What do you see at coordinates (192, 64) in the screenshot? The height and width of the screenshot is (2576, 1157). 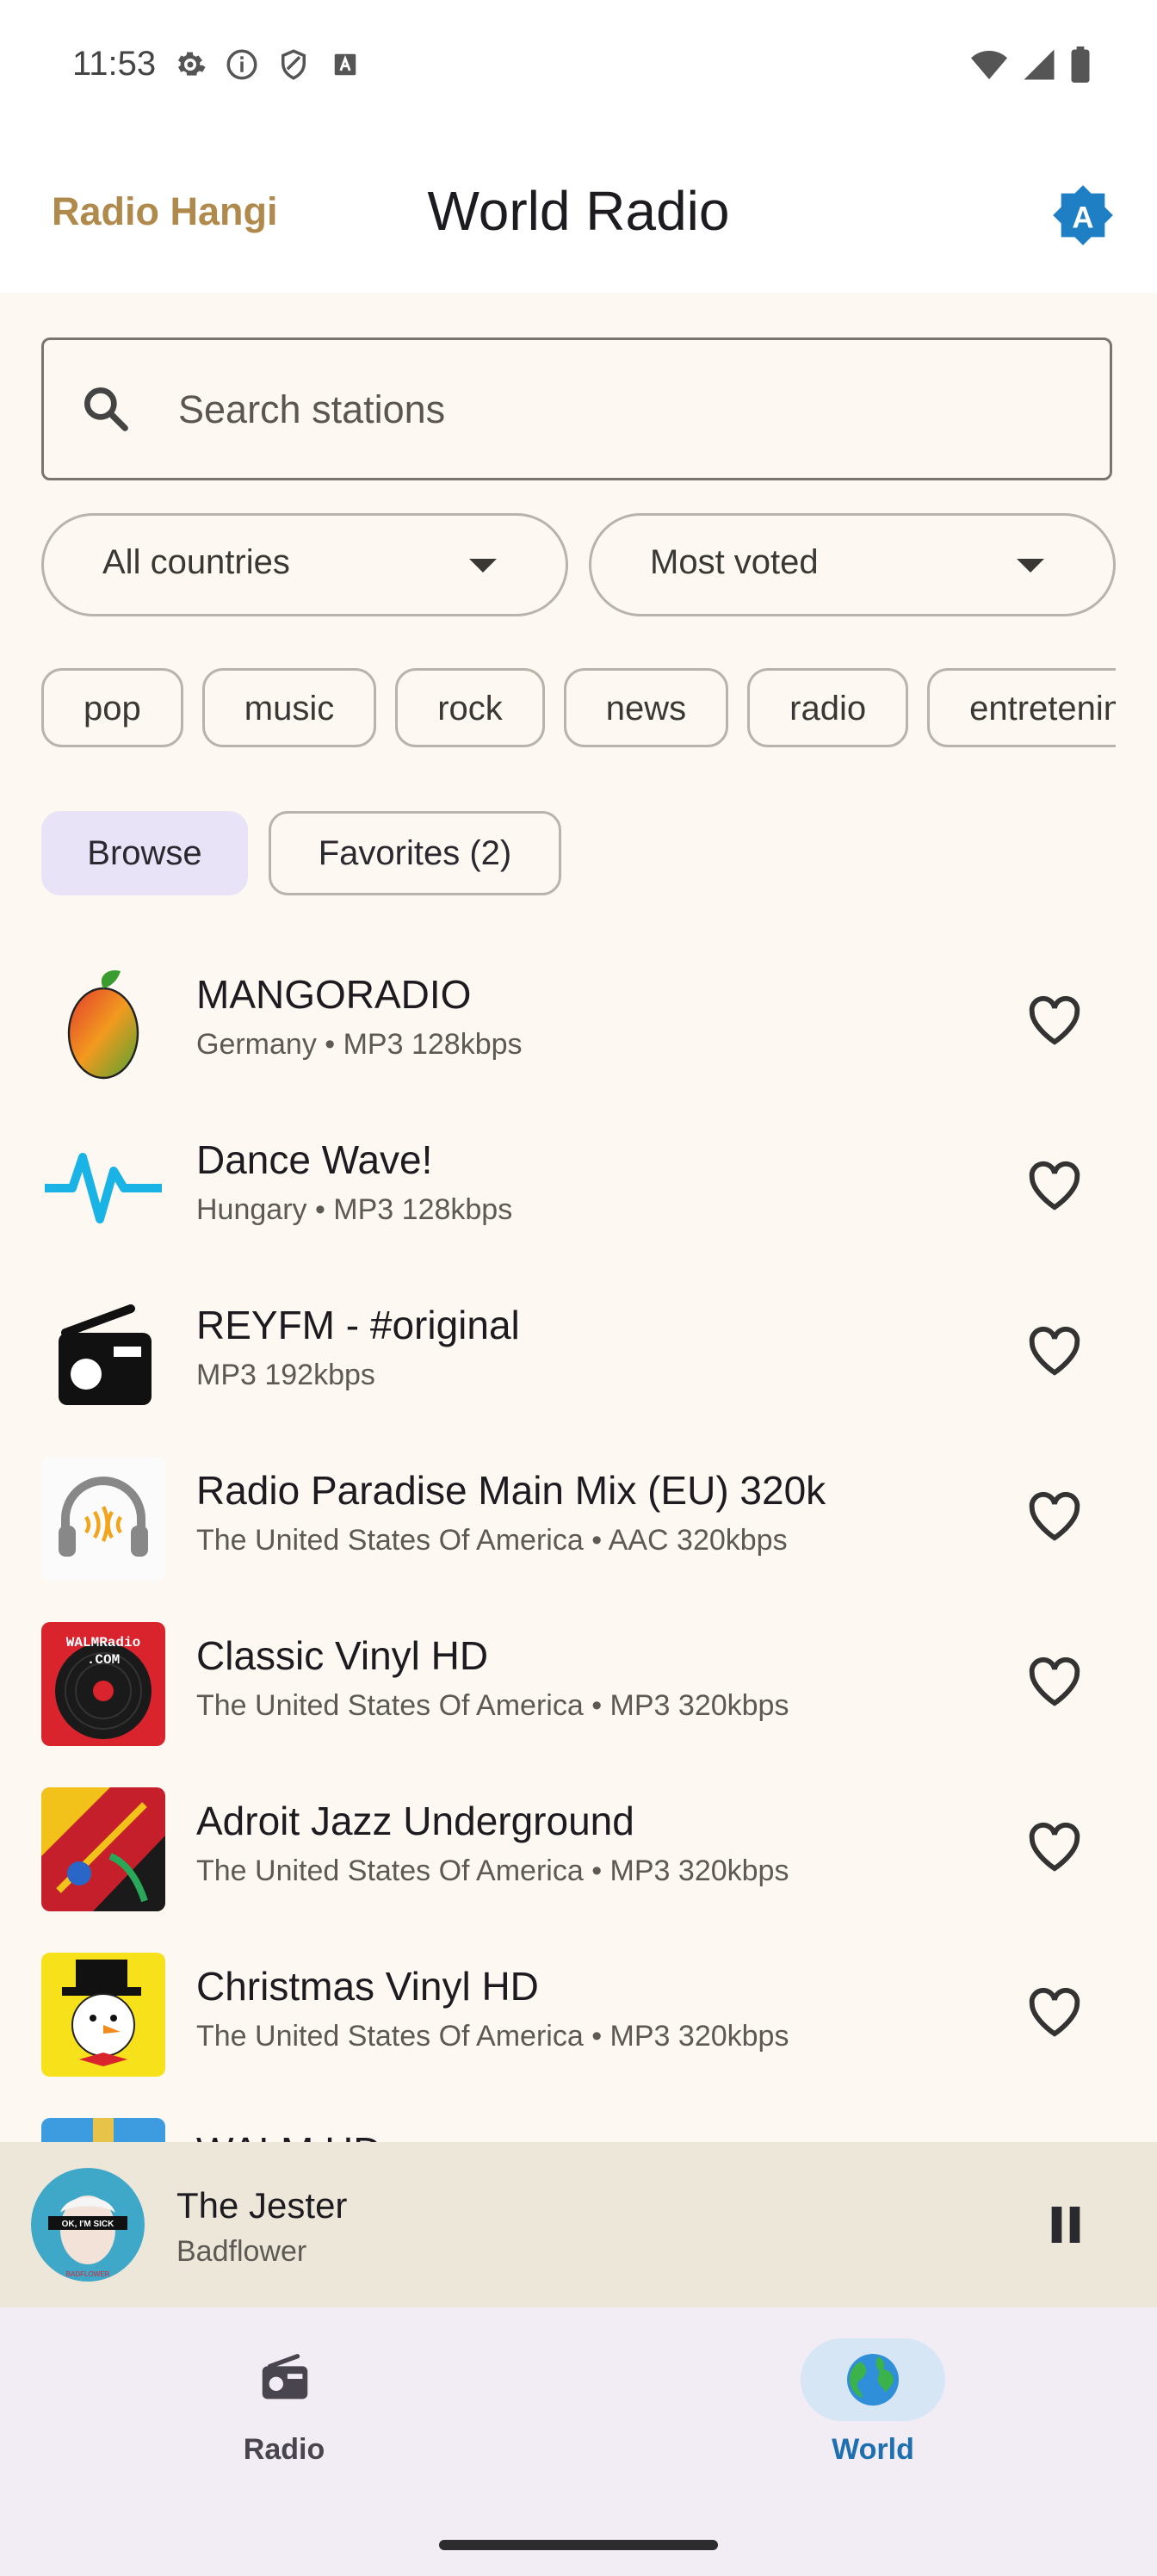 I see `settings-icon` at bounding box center [192, 64].